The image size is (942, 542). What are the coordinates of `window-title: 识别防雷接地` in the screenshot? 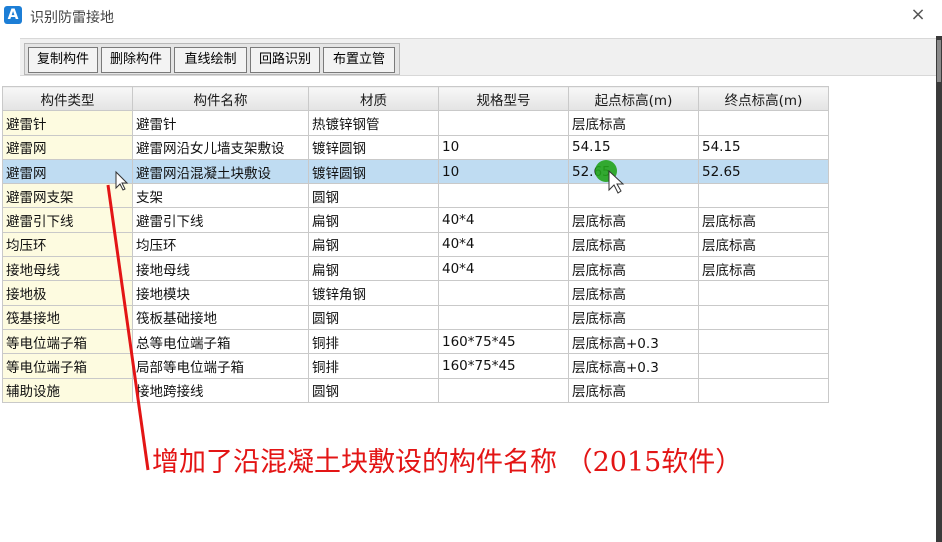 It's located at (72, 18).